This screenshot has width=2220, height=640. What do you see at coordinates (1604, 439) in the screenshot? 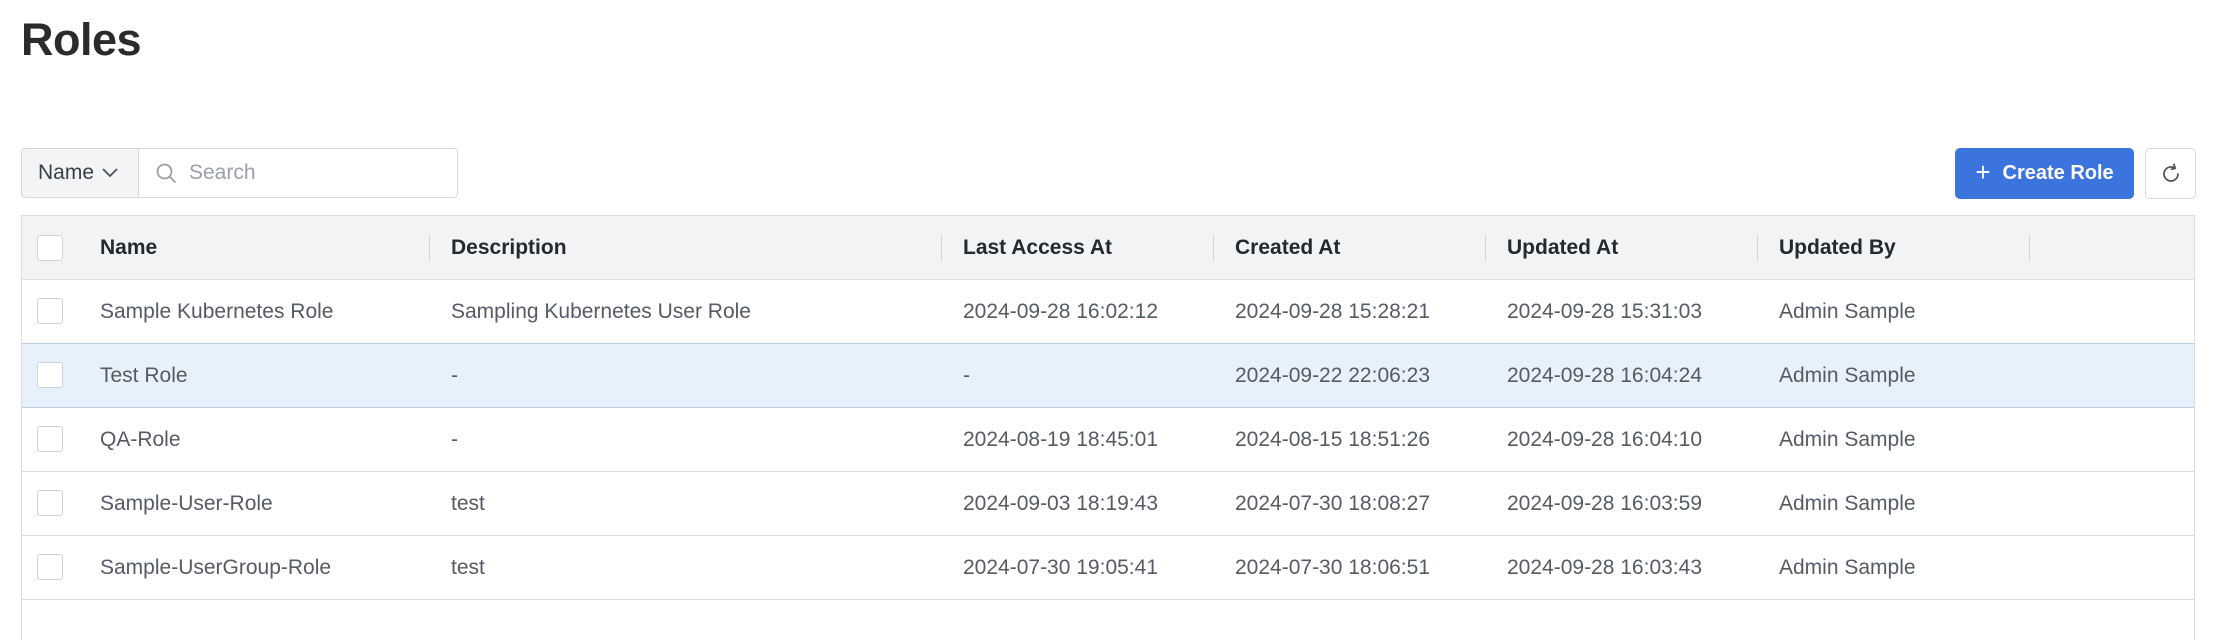
I see `updated-at-cell: 2024-09-28 16:04:10` at bounding box center [1604, 439].